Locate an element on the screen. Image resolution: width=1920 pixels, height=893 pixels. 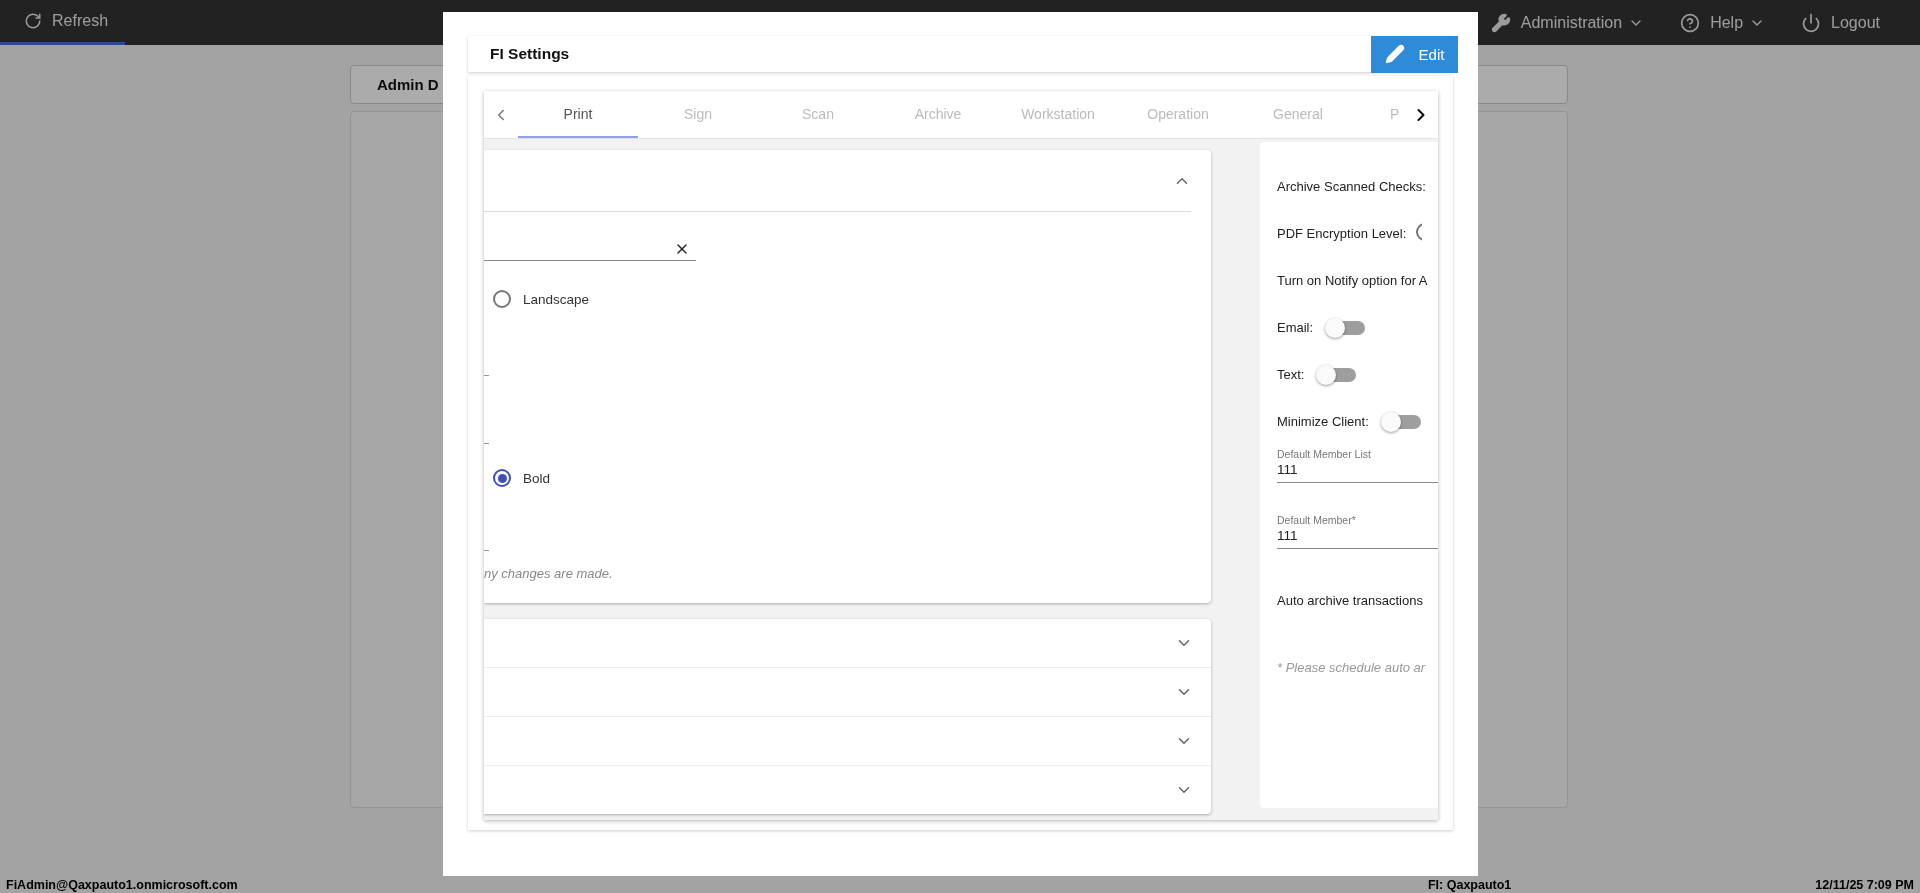
help-icon is located at coordinates (1690, 22).